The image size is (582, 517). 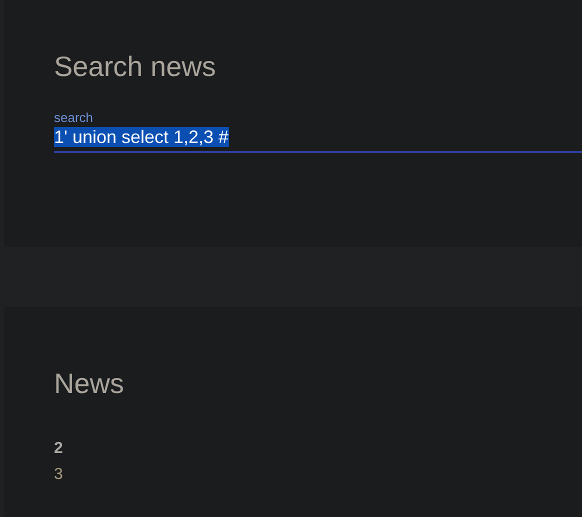 I want to click on section-title: Search news, so click(x=135, y=67).